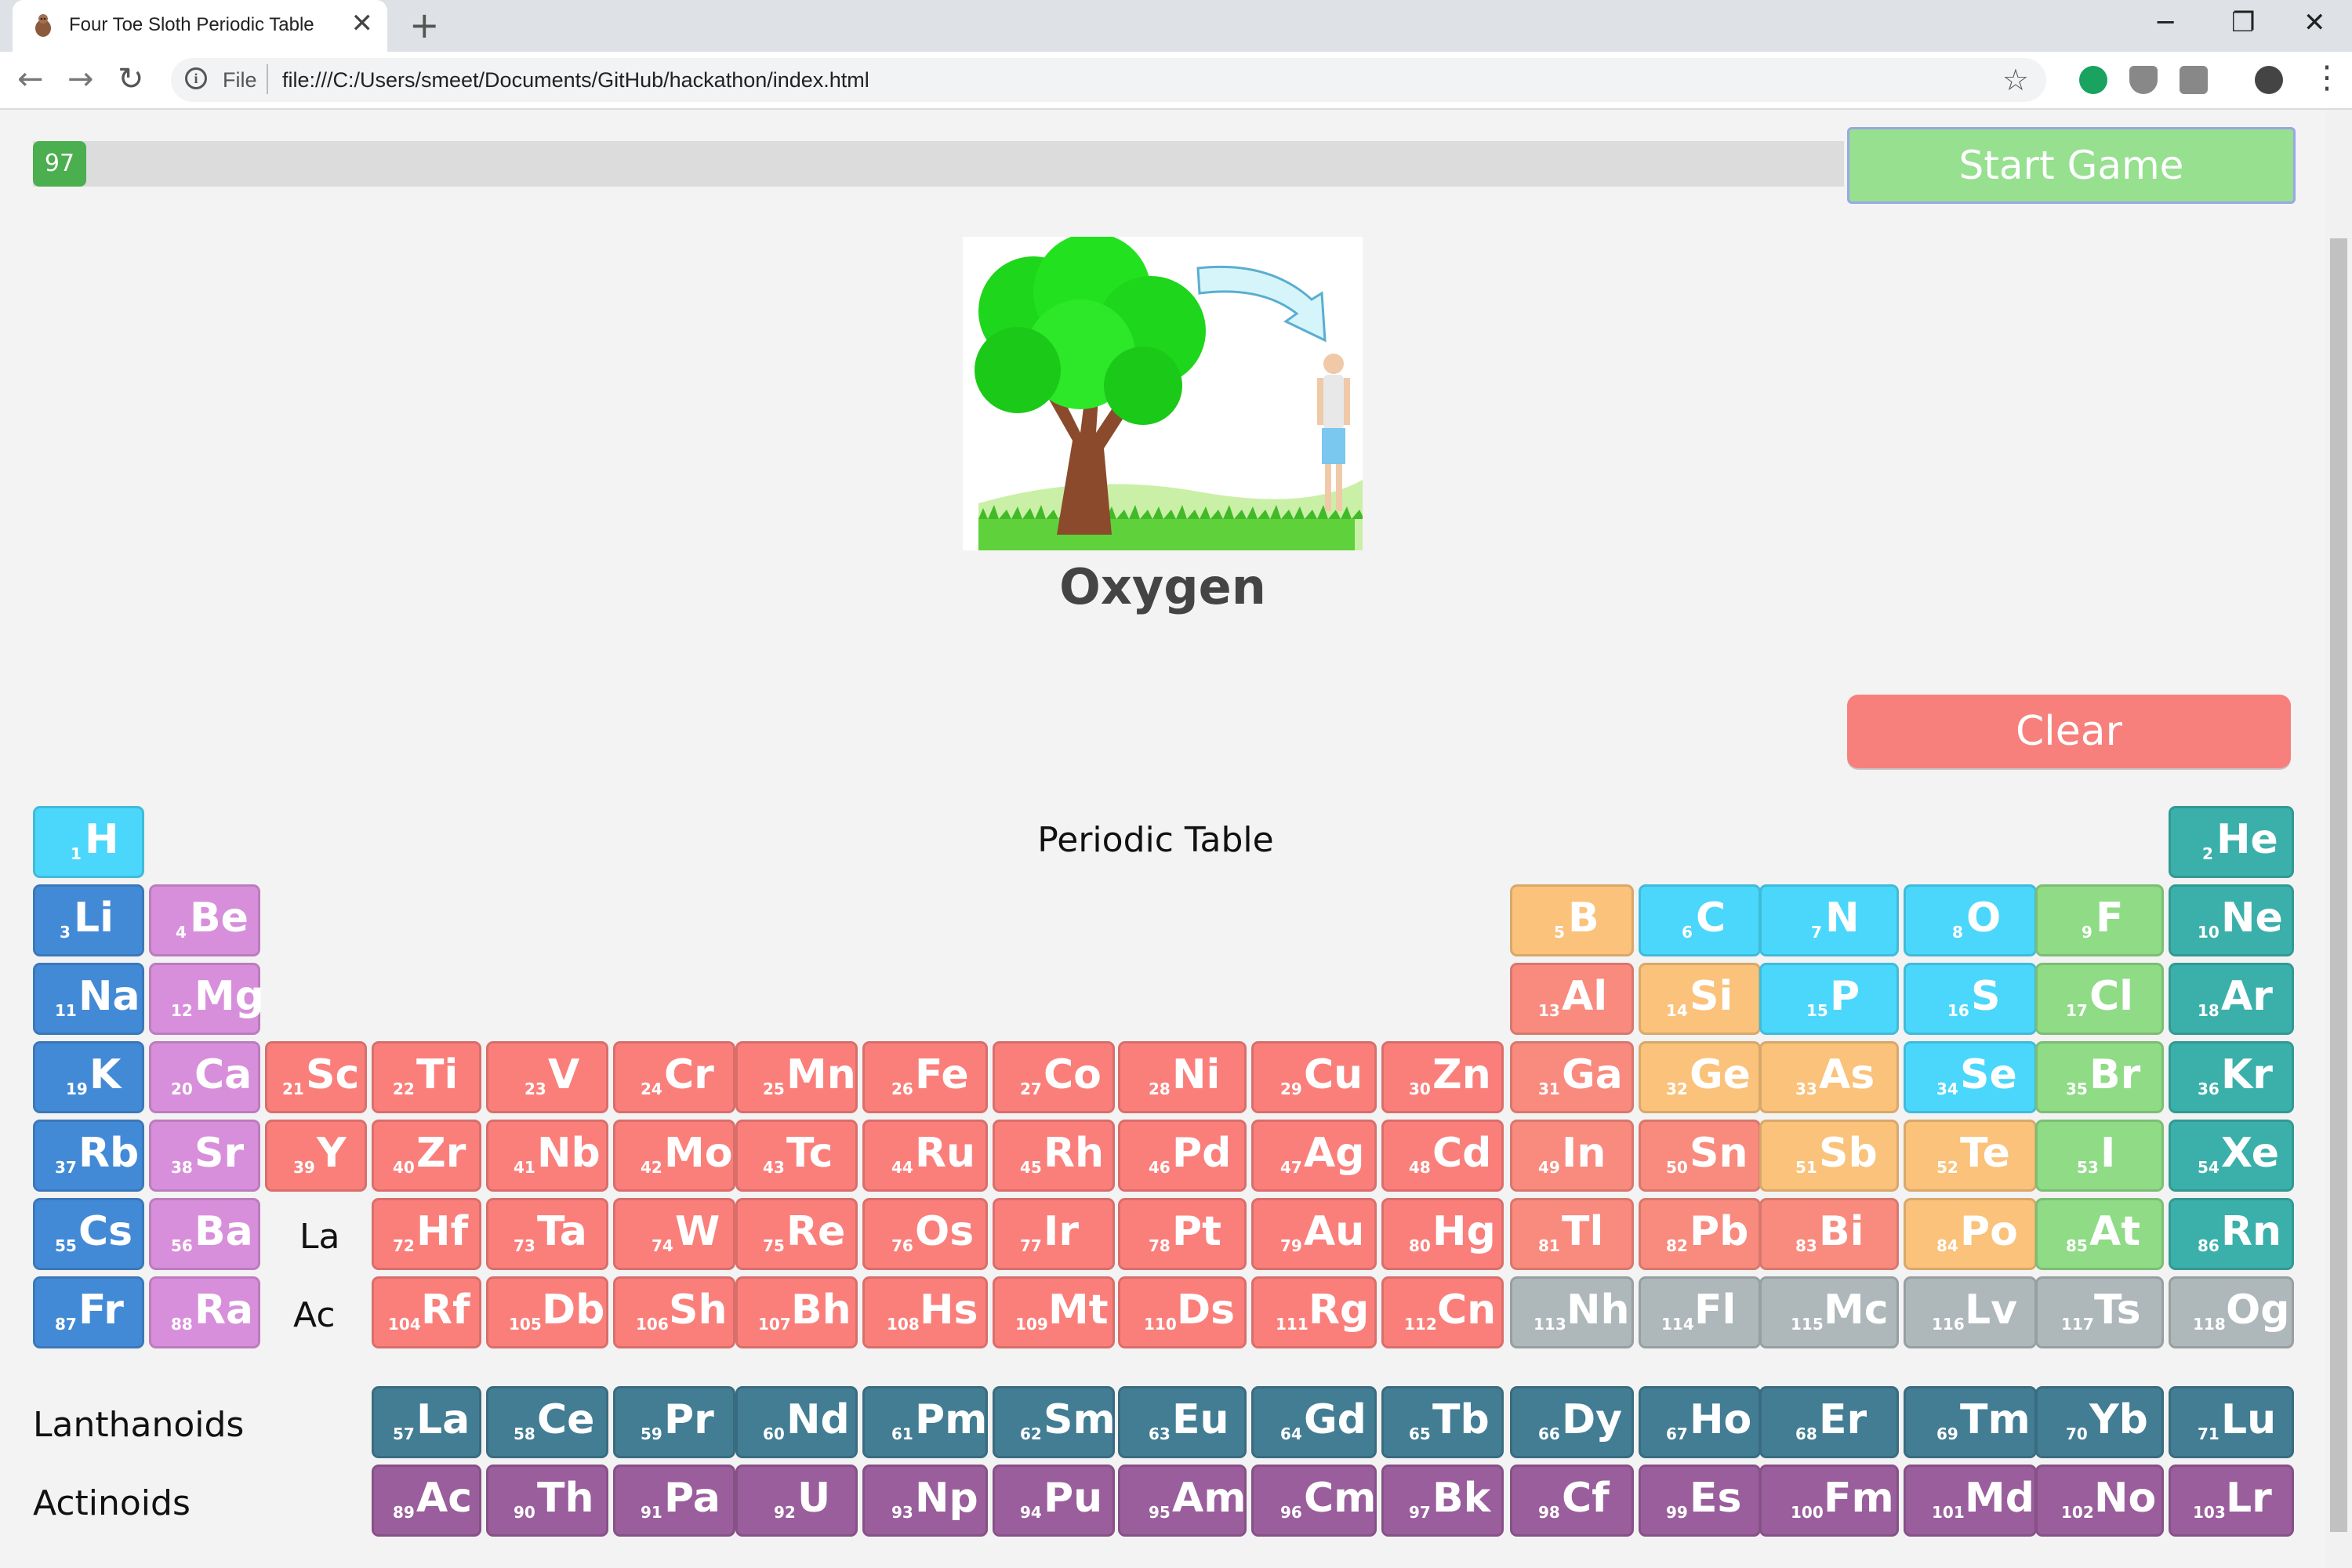 The width and height of the screenshot is (2352, 1568). Describe the element at coordinates (2099, 1501) in the screenshot. I see `element-cell-no: 102 No` at that location.